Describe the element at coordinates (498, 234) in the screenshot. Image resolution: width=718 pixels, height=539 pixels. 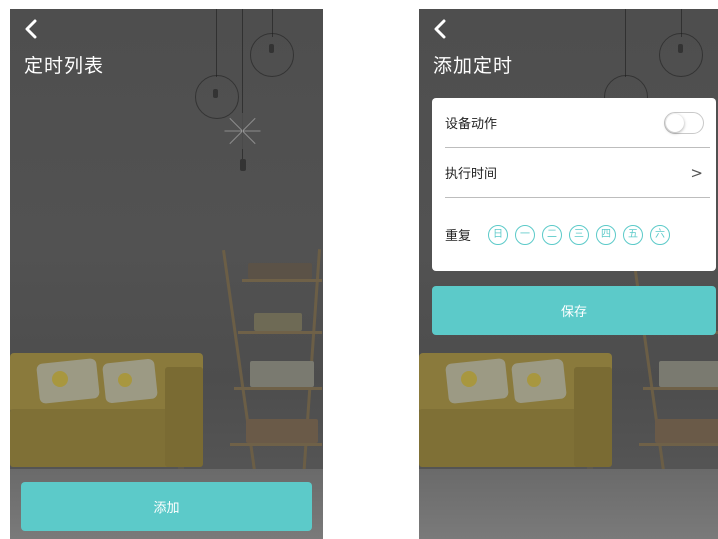
I see `day-sunday: 日` at that location.